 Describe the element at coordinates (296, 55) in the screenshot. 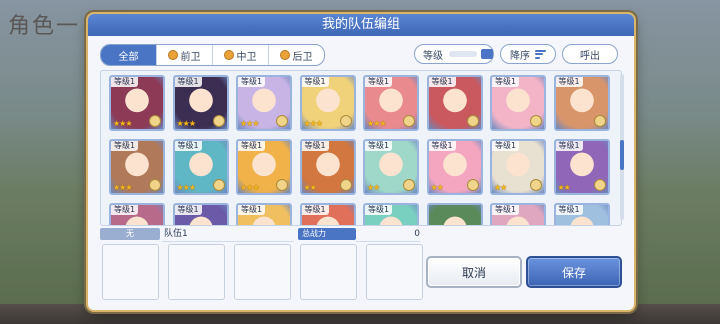

I see `tab-back: 后卫` at that location.